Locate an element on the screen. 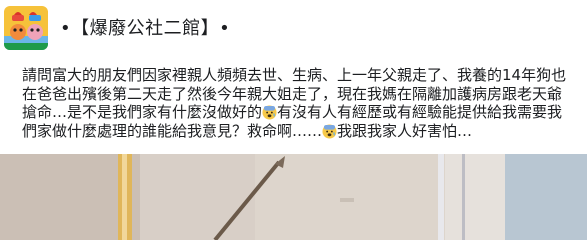 This screenshot has width=587, height=240. group-avatar is located at coordinates (26, 28).